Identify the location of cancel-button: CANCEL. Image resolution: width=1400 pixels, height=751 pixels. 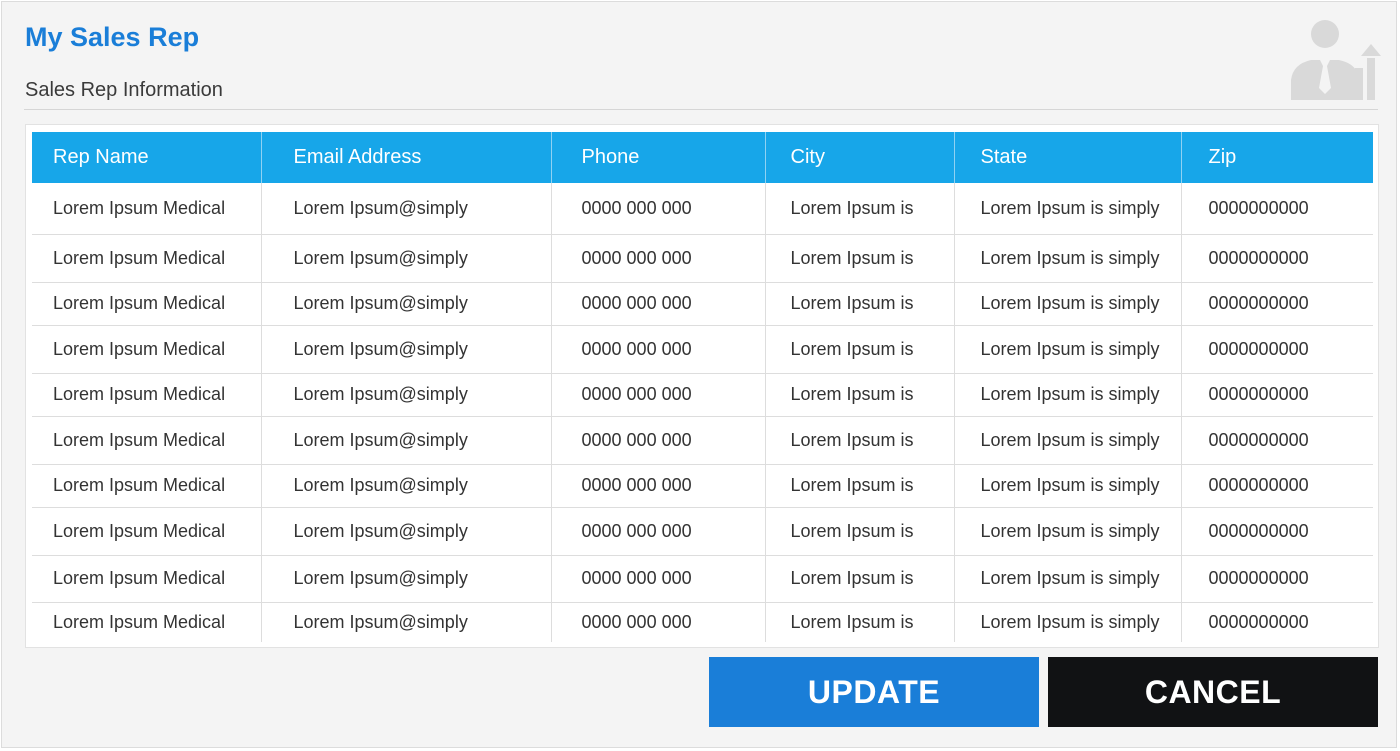
(1213, 692).